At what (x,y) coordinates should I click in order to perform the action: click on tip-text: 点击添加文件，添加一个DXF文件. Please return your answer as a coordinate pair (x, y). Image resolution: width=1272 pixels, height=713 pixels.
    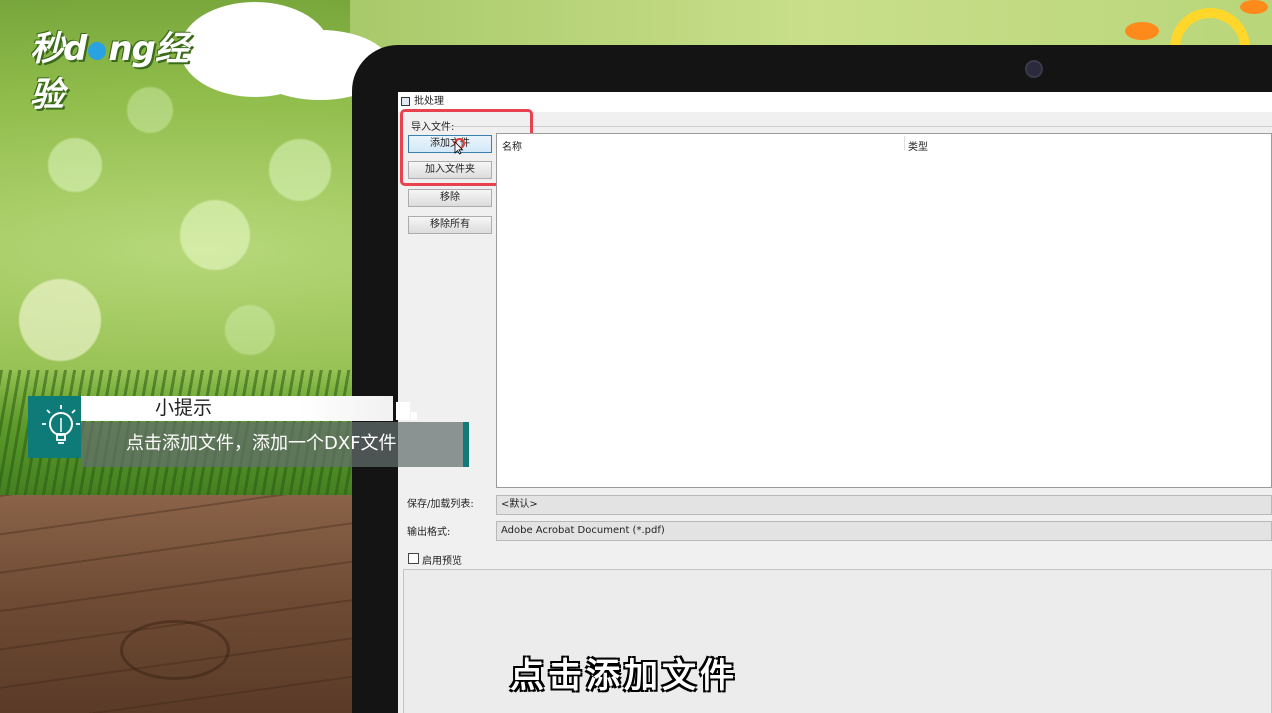
    Looking at the image, I should click on (261, 443).